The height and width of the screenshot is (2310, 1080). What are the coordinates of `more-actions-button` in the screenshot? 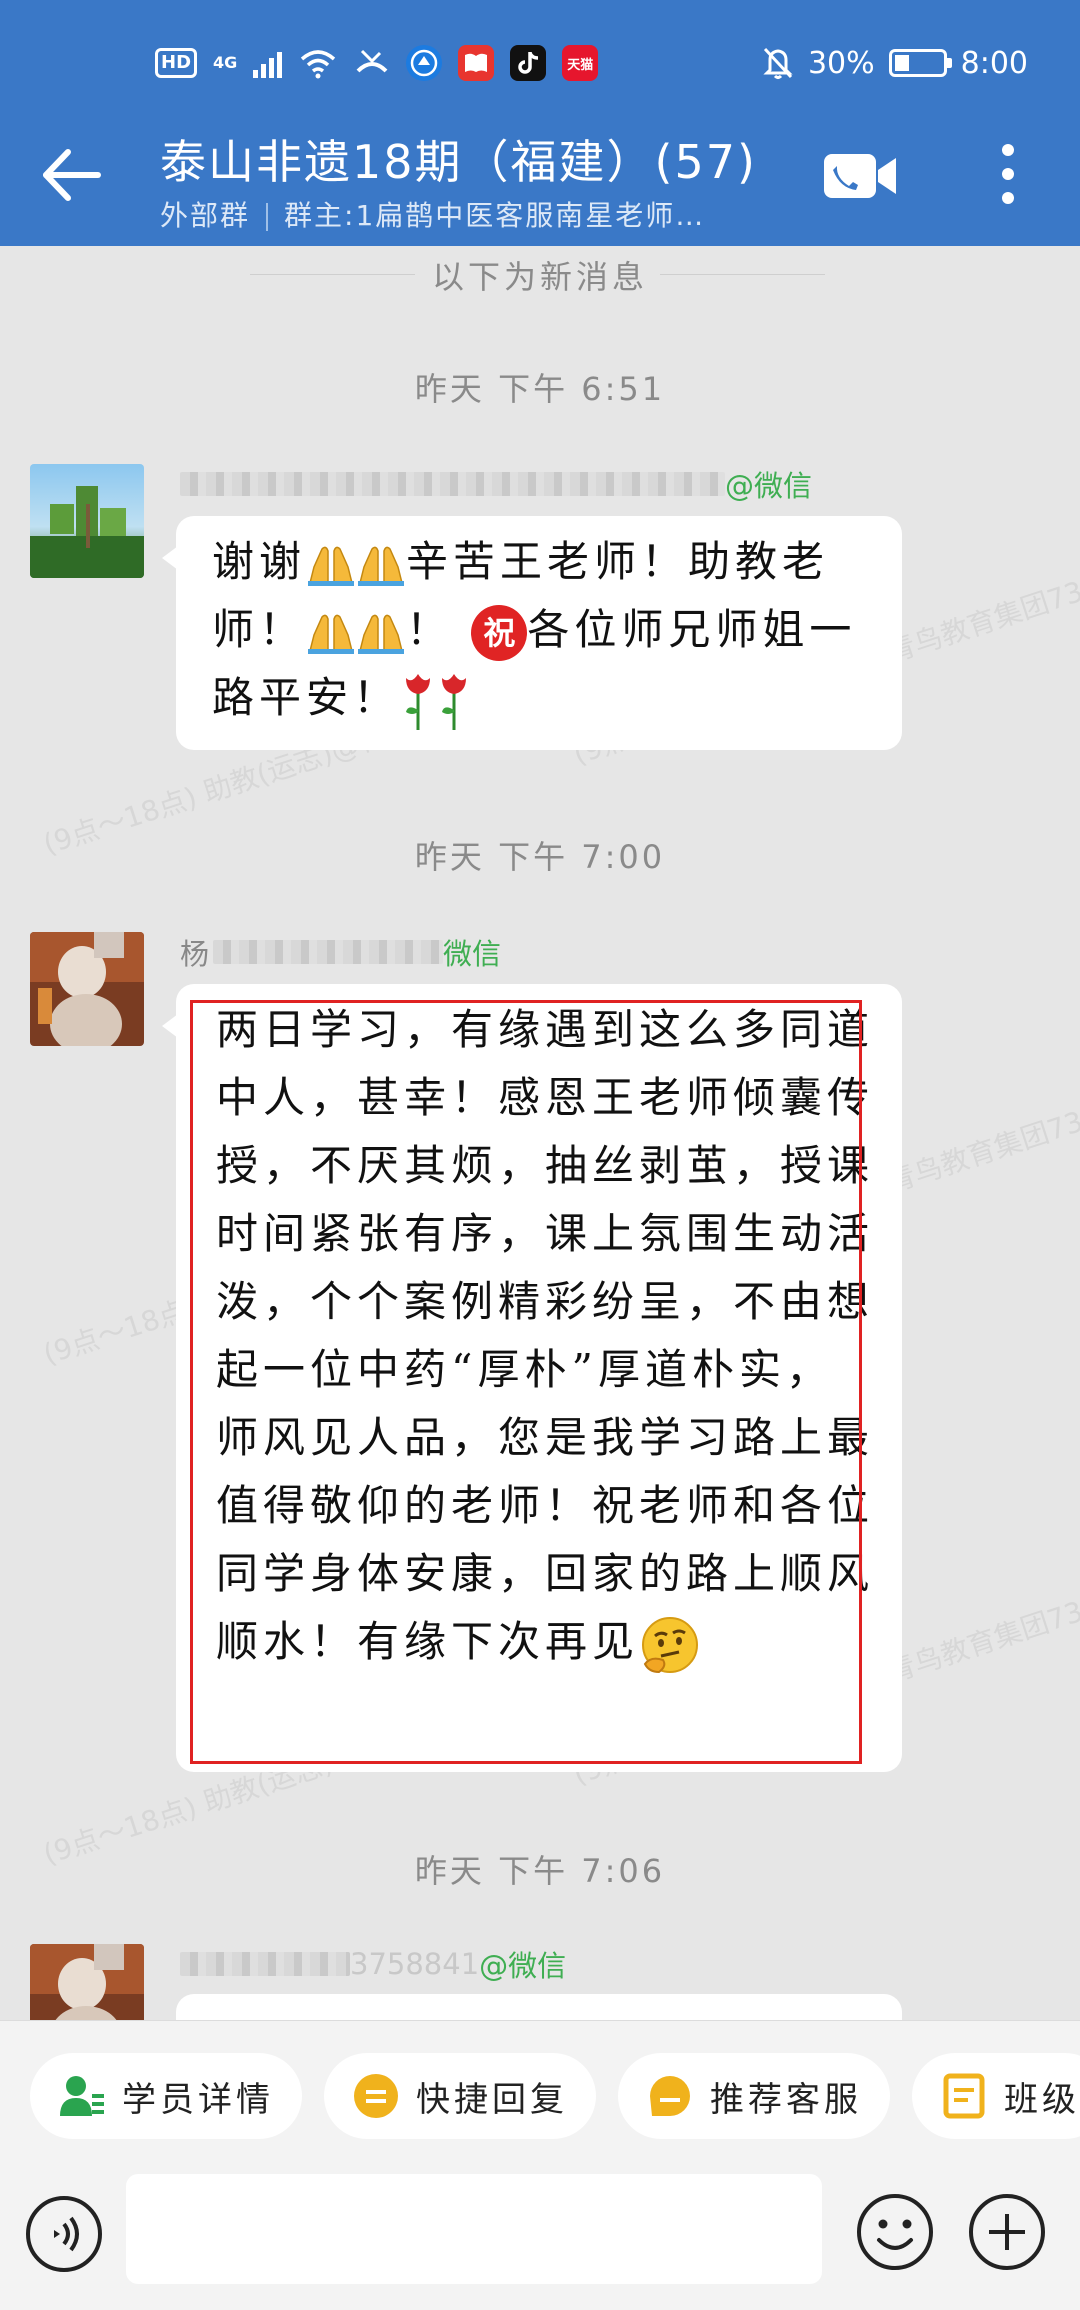 It's located at (1007, 2232).